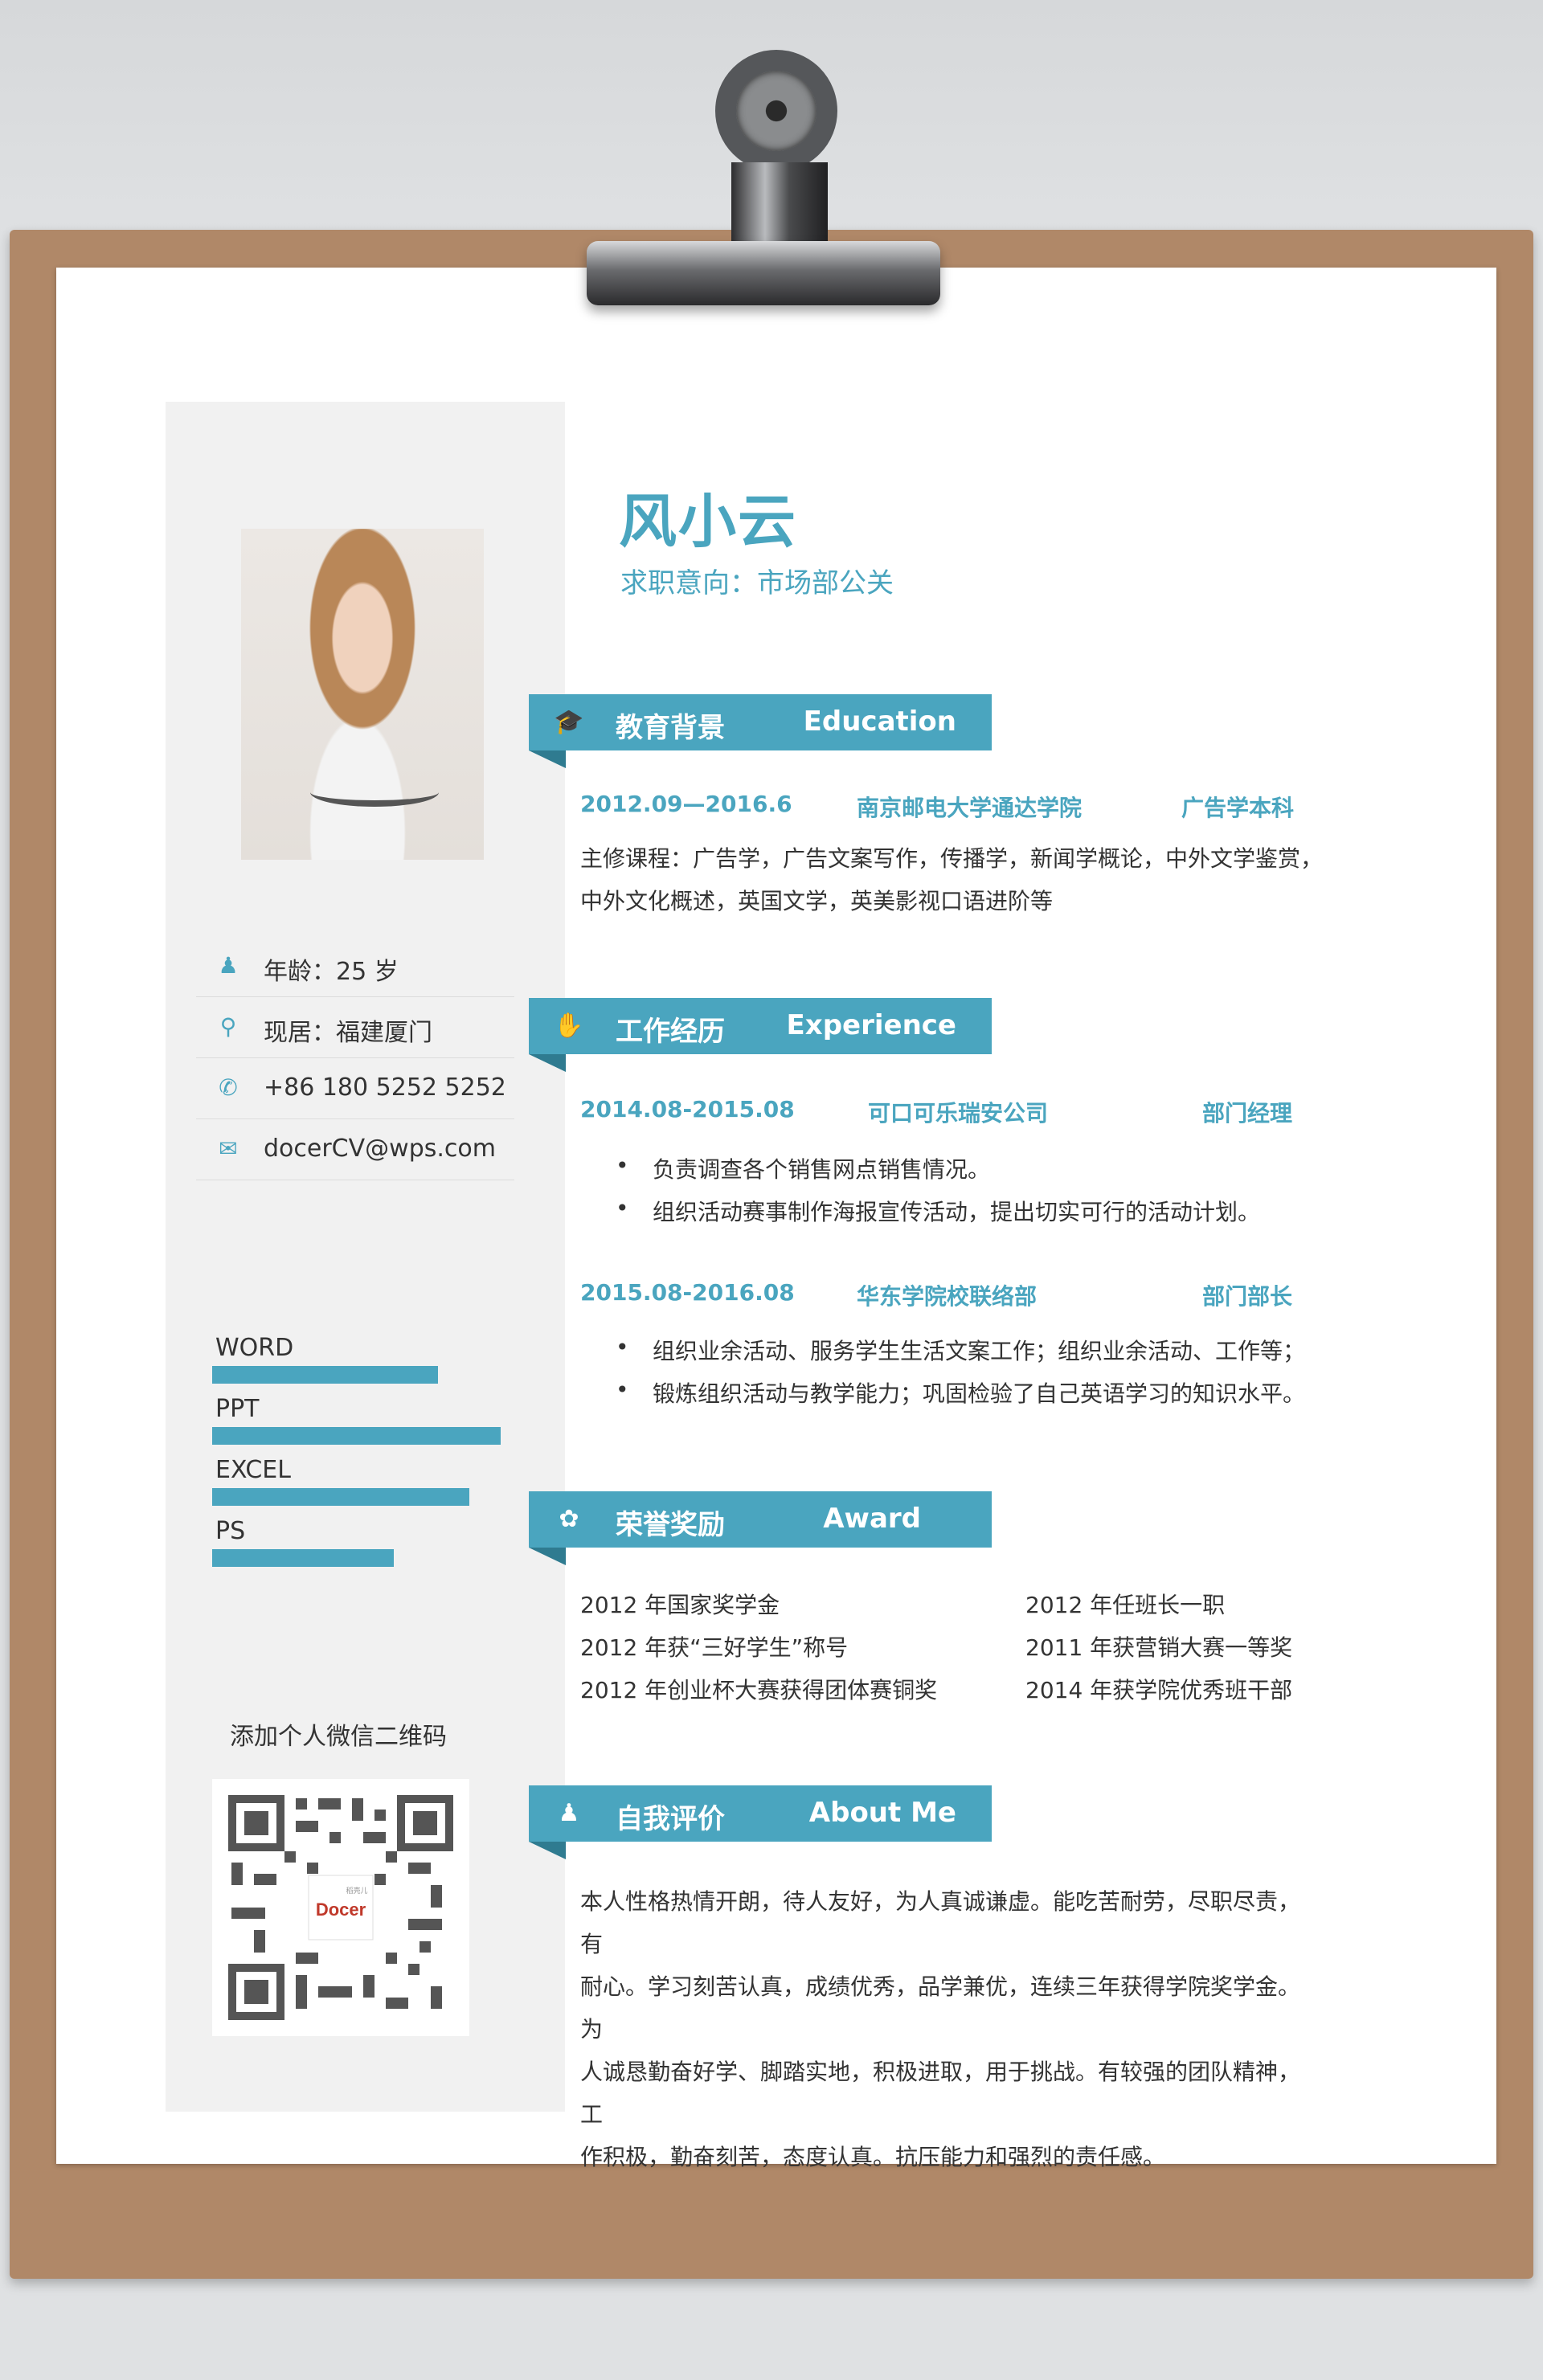  I want to click on award-title-en: Award, so click(872, 1519).